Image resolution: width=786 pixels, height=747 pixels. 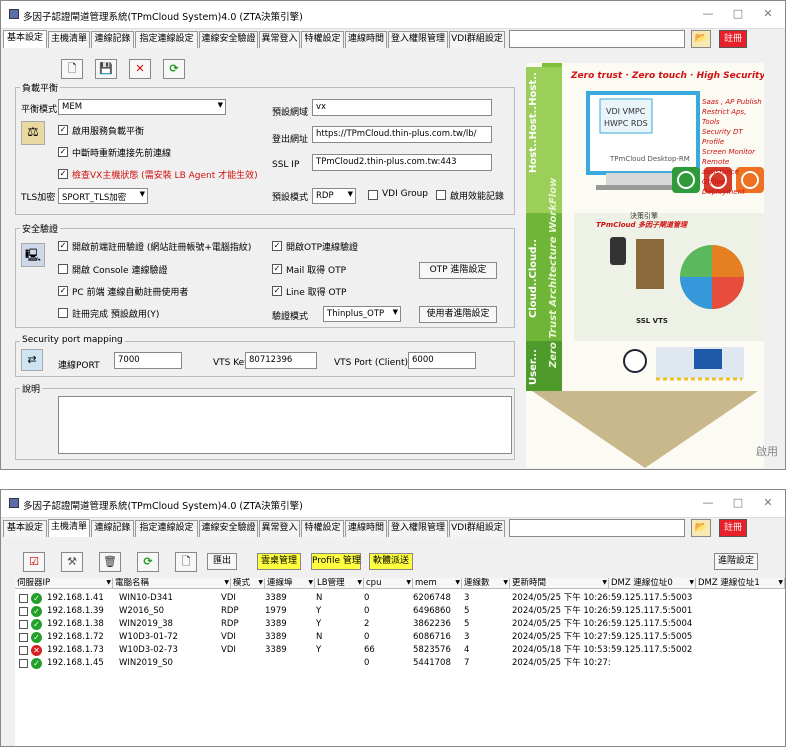 I want to click on mail-otp-checkbox: ✓, so click(x=277, y=269).